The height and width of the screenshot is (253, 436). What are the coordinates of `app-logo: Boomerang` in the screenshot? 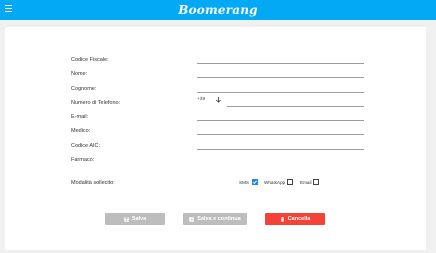 It's located at (218, 10).